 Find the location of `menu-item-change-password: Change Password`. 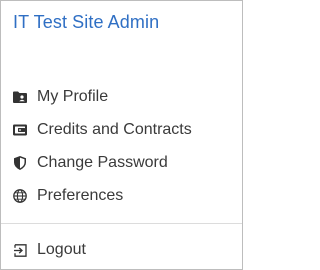

menu-item-change-password: Change Password is located at coordinates (121, 163).